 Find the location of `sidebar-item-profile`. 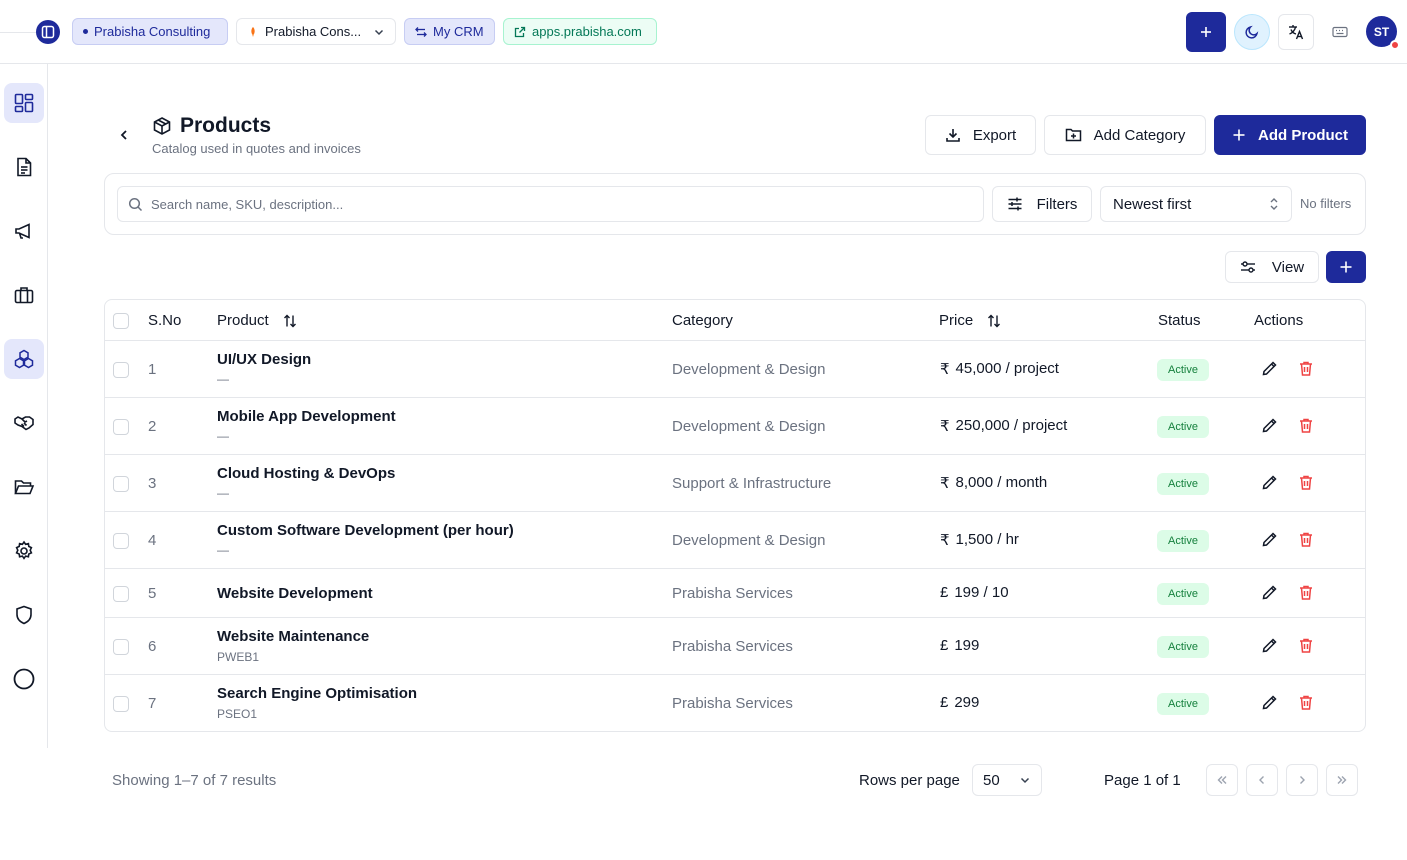

sidebar-item-profile is located at coordinates (24, 679).